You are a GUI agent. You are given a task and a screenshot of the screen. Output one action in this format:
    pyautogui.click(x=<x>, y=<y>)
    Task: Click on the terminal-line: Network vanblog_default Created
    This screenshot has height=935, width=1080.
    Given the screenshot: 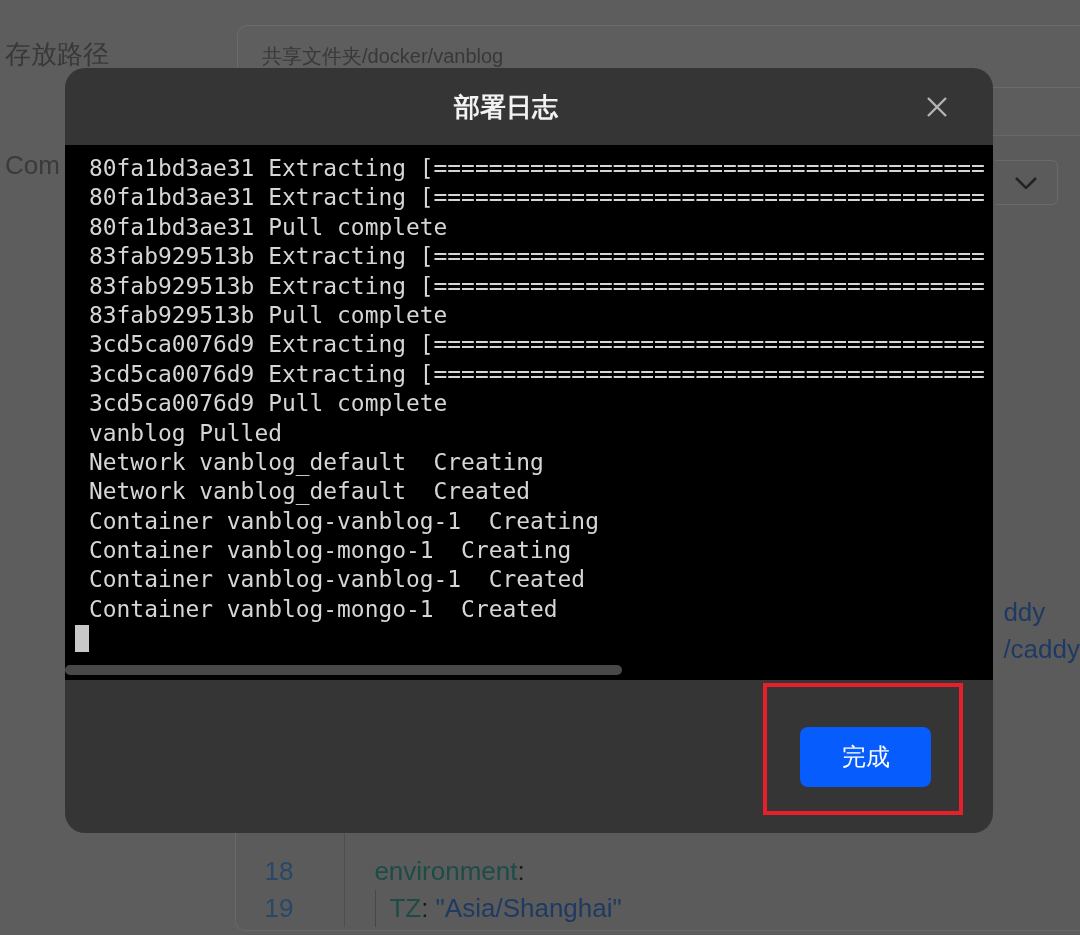 What is the action you would take?
    pyautogui.click(x=309, y=491)
    